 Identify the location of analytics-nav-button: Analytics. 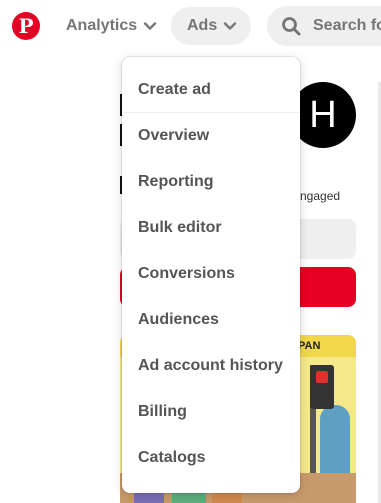
(111, 26).